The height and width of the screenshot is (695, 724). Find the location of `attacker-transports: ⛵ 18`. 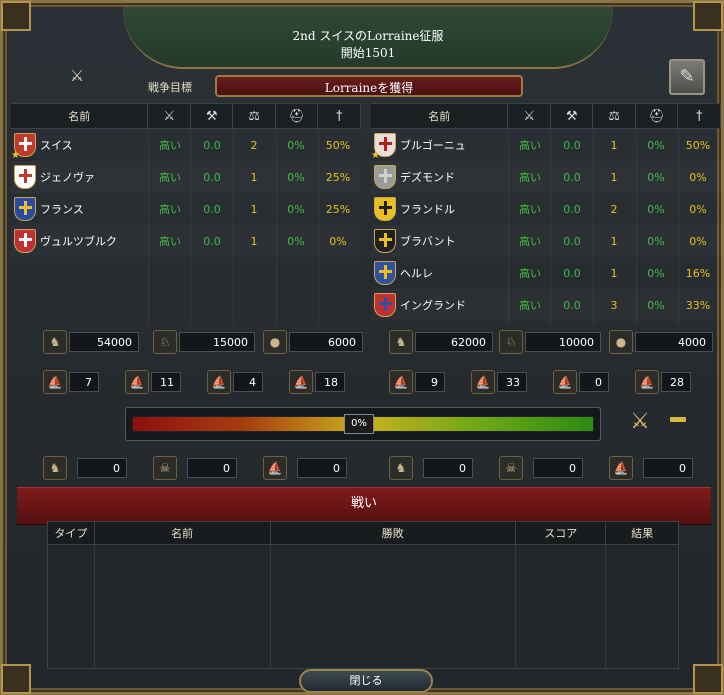

attacker-transports: ⛵ 18 is located at coordinates (317, 382).